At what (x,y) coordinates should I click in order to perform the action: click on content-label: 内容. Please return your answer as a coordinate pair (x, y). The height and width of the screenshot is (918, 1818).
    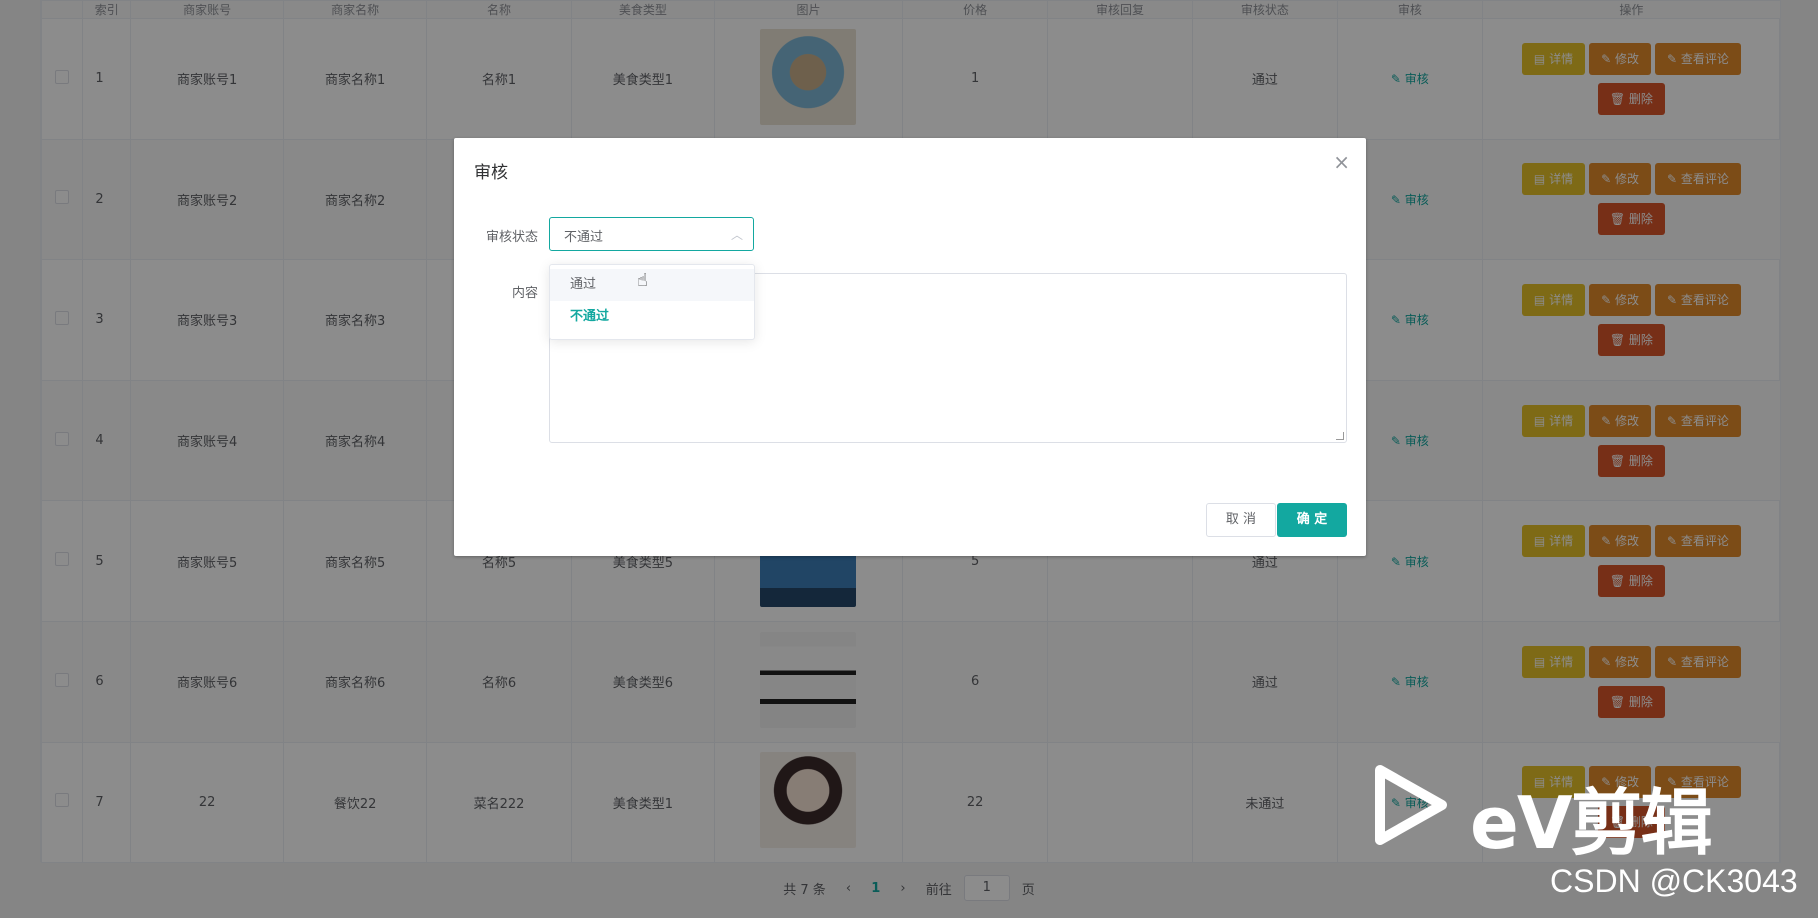
    Looking at the image, I should click on (524, 293).